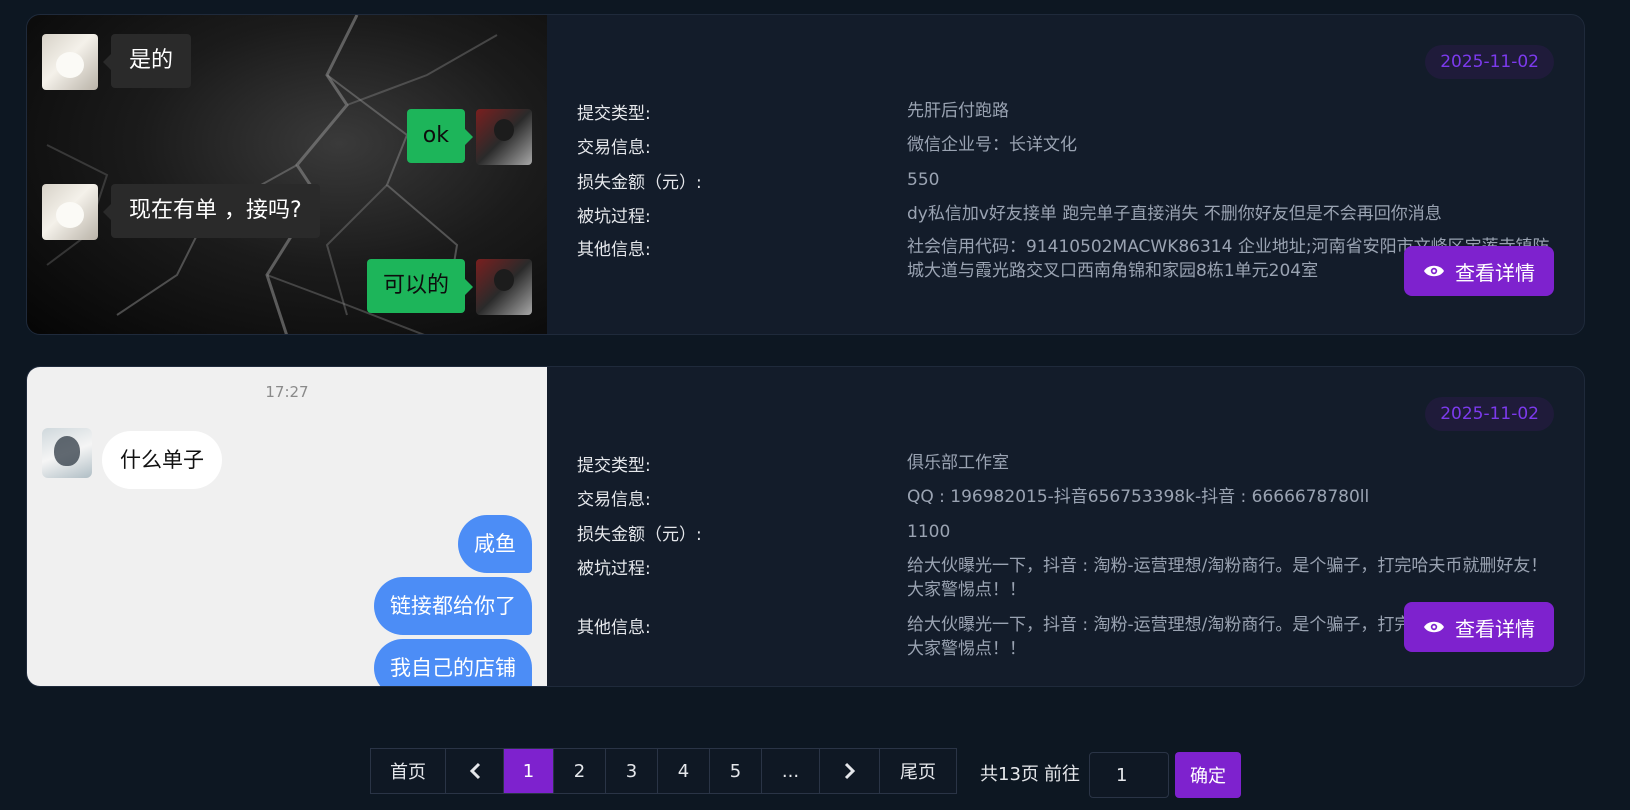 This screenshot has height=810, width=1630. What do you see at coordinates (440, 136) in the screenshot?
I see `chat-bubble: ok` at bounding box center [440, 136].